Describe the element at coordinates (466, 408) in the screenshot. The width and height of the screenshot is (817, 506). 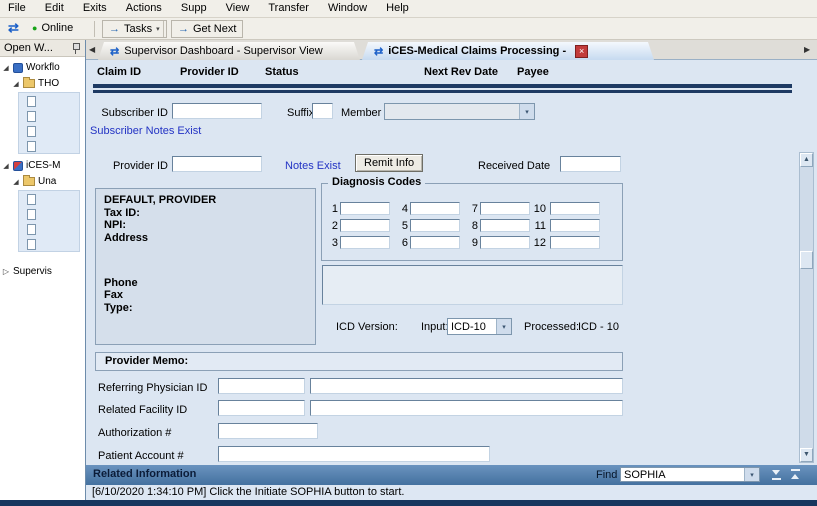
I see `related-facility-detail-input` at that location.